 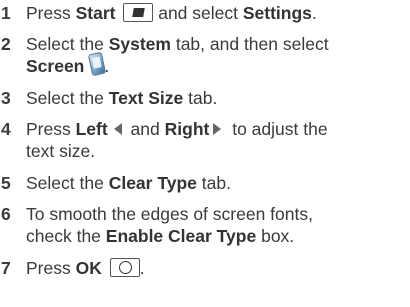 I want to click on text: text size., so click(x=61, y=151).